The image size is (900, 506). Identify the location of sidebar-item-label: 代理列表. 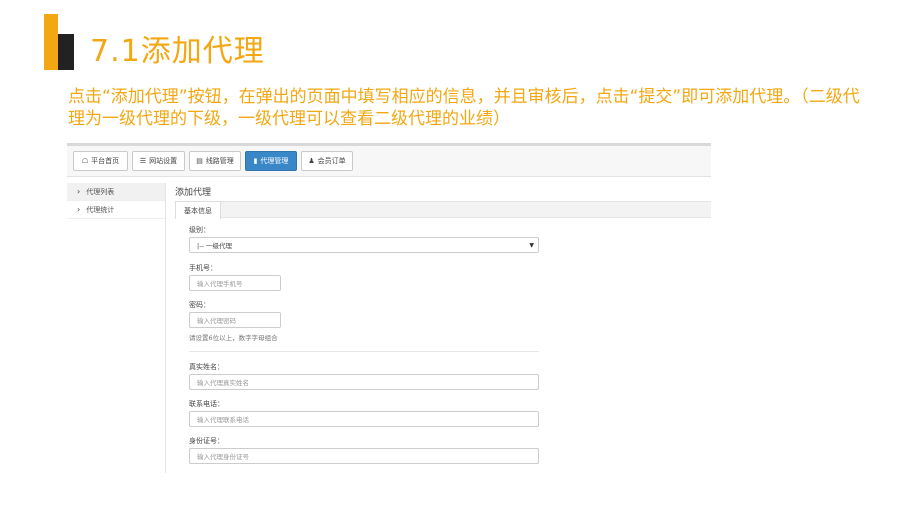
(100, 191).